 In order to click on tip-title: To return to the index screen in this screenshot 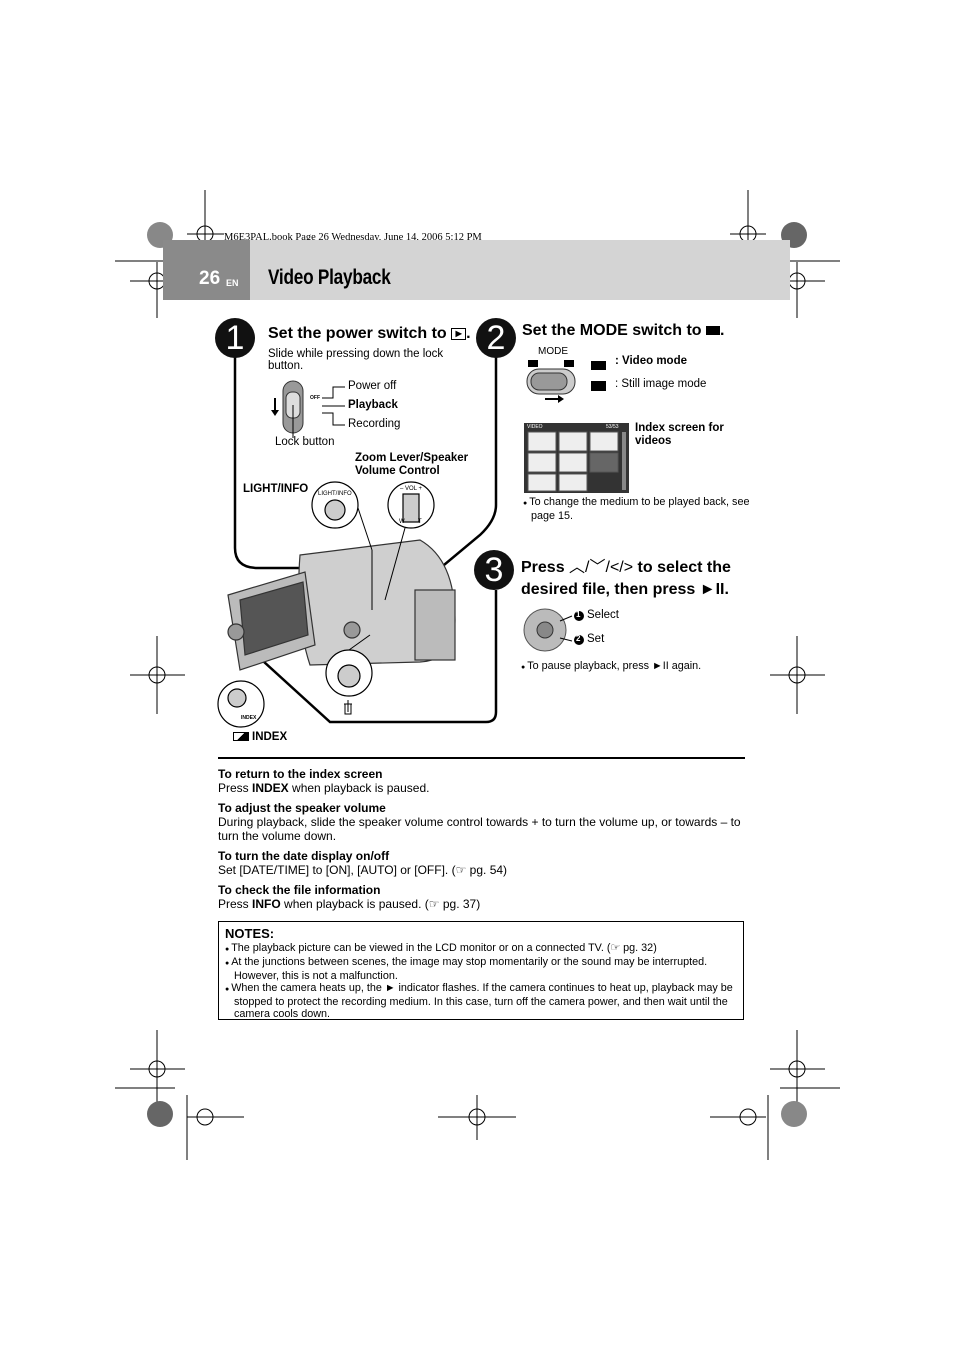, I will do `click(300, 774)`.